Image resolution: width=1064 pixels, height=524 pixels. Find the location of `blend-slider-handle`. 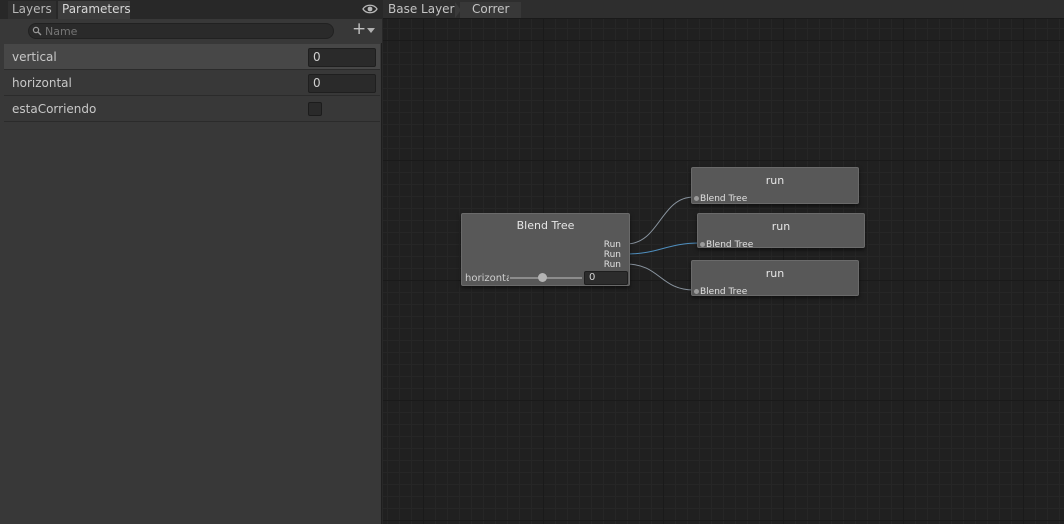

blend-slider-handle is located at coordinates (543, 277).